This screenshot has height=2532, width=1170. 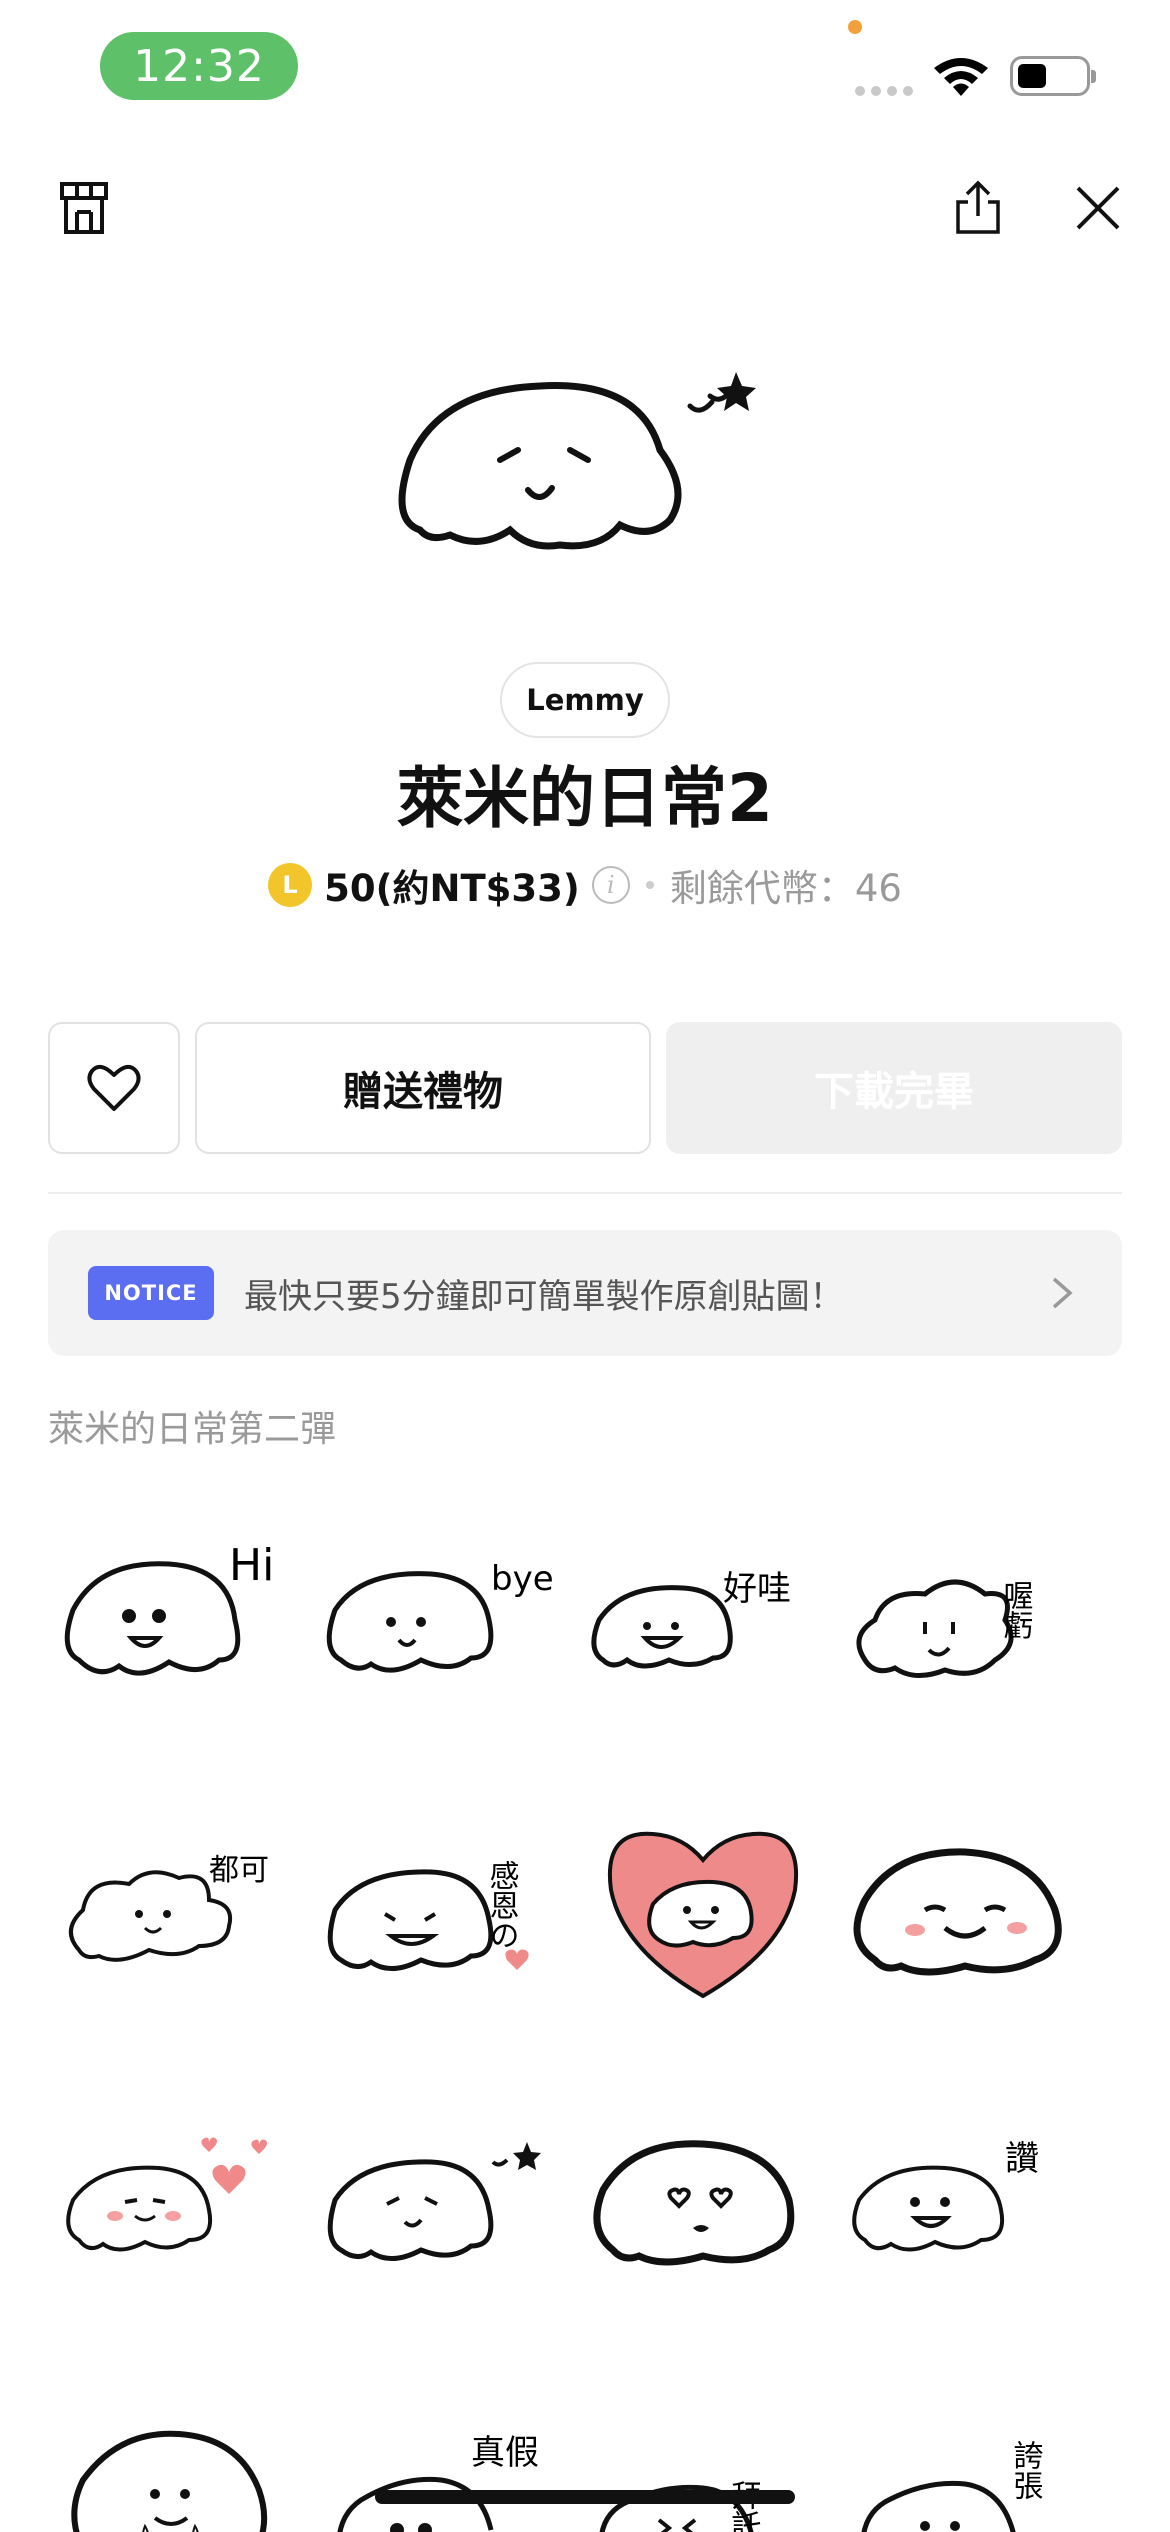 I want to click on close-icon, so click(x=1098, y=208).